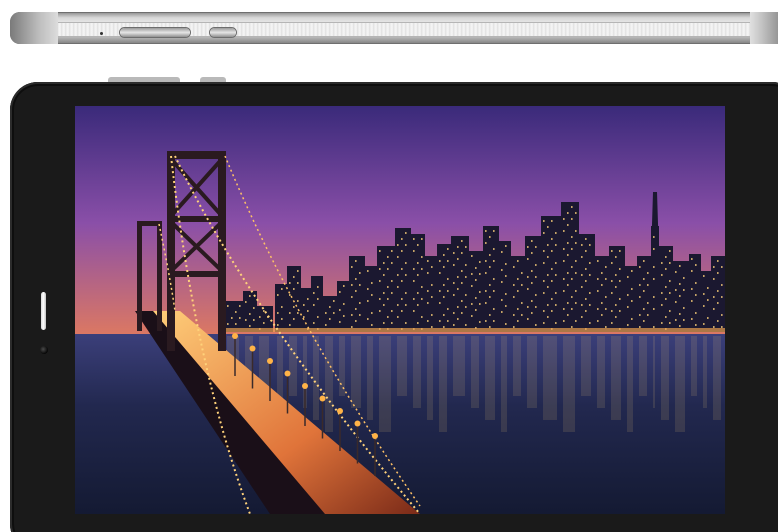 This screenshot has height=532, width=778. I want to click on bridge-tower, so click(171, 251).